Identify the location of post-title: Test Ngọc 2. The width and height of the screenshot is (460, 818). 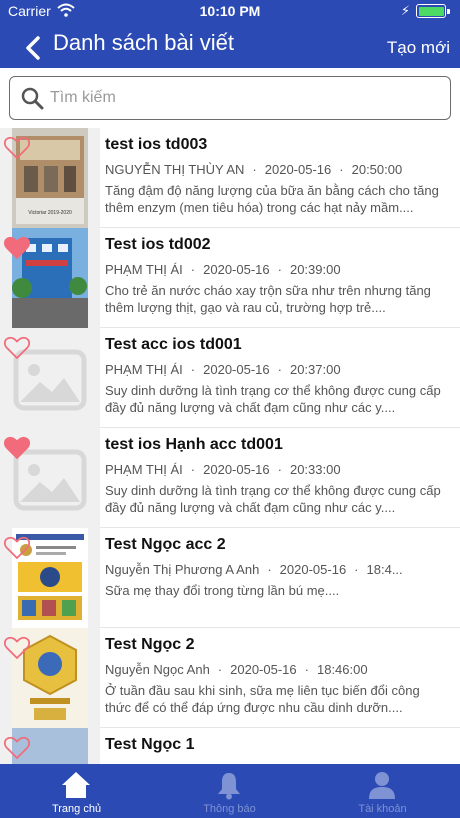
(150, 644).